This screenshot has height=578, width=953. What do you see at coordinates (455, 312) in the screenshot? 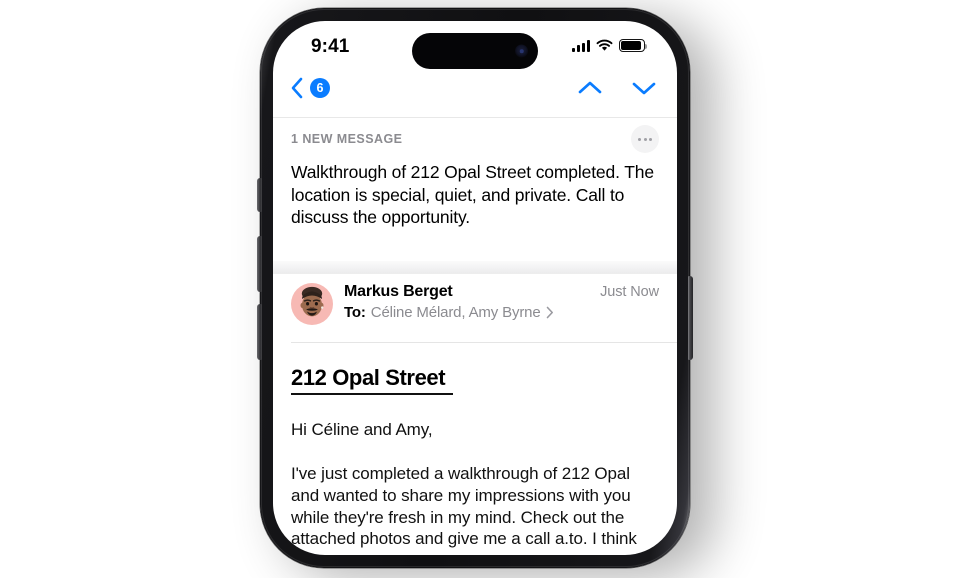
I see `recipients-list: Céline Mélard, Amy Byrne` at bounding box center [455, 312].